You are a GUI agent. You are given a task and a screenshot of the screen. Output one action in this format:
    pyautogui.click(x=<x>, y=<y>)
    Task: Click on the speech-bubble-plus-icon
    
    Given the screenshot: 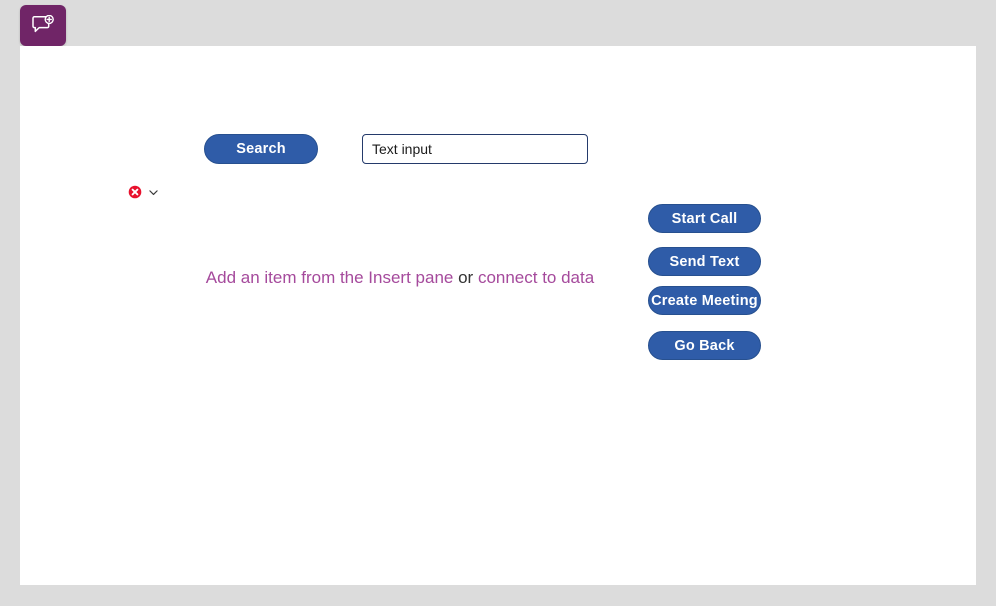 What is the action you would take?
    pyautogui.click(x=43, y=25)
    